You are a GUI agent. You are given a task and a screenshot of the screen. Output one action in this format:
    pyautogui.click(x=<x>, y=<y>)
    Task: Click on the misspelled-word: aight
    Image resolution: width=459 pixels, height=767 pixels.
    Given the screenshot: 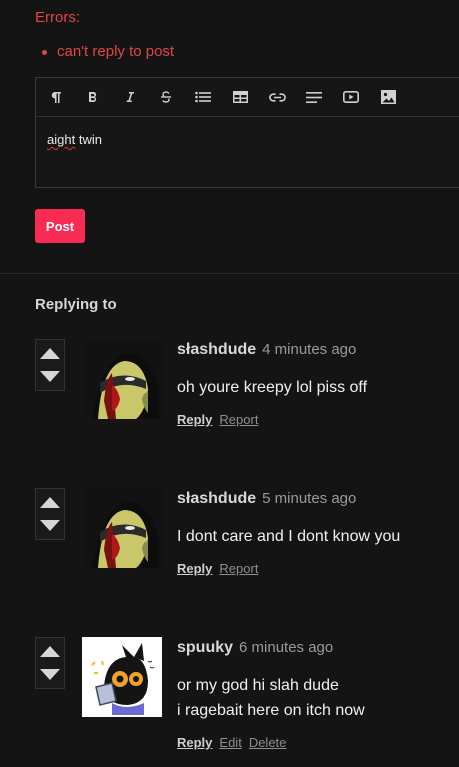 What is the action you would take?
    pyautogui.click(x=61, y=139)
    